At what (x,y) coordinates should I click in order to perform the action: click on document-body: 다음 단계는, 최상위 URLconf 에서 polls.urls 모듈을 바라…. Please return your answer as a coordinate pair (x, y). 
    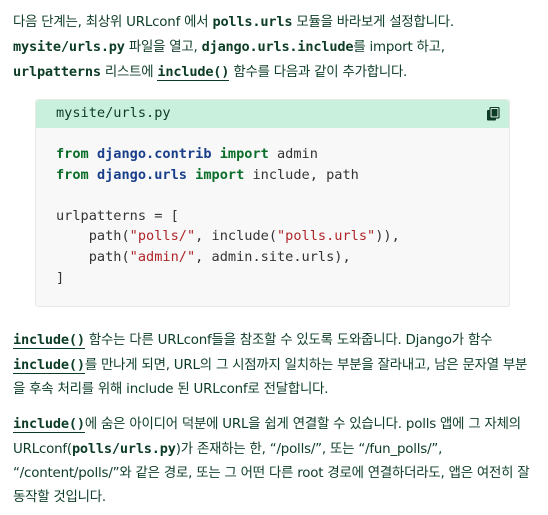
    Looking at the image, I should click on (275, 47).